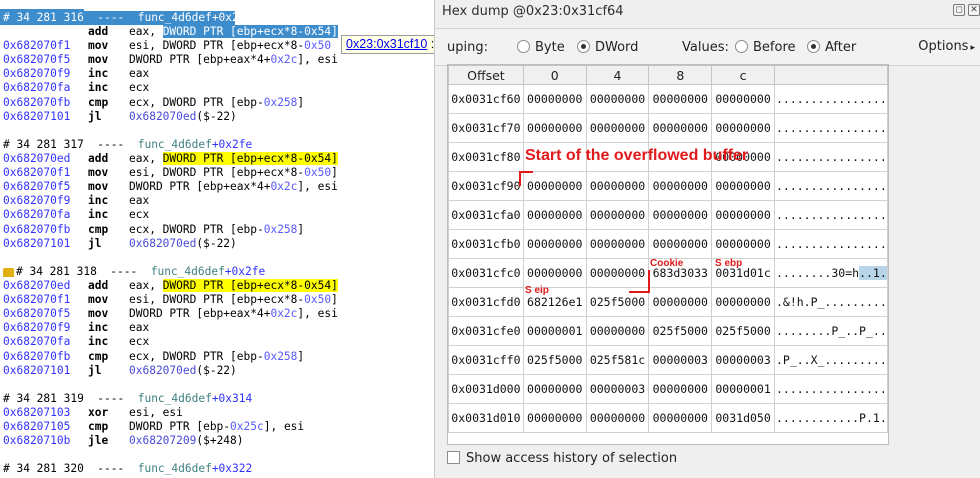 The width and height of the screenshot is (980, 478). Describe the element at coordinates (36, 413) in the screenshot. I see `instruction-address: 0x68207103` at that location.